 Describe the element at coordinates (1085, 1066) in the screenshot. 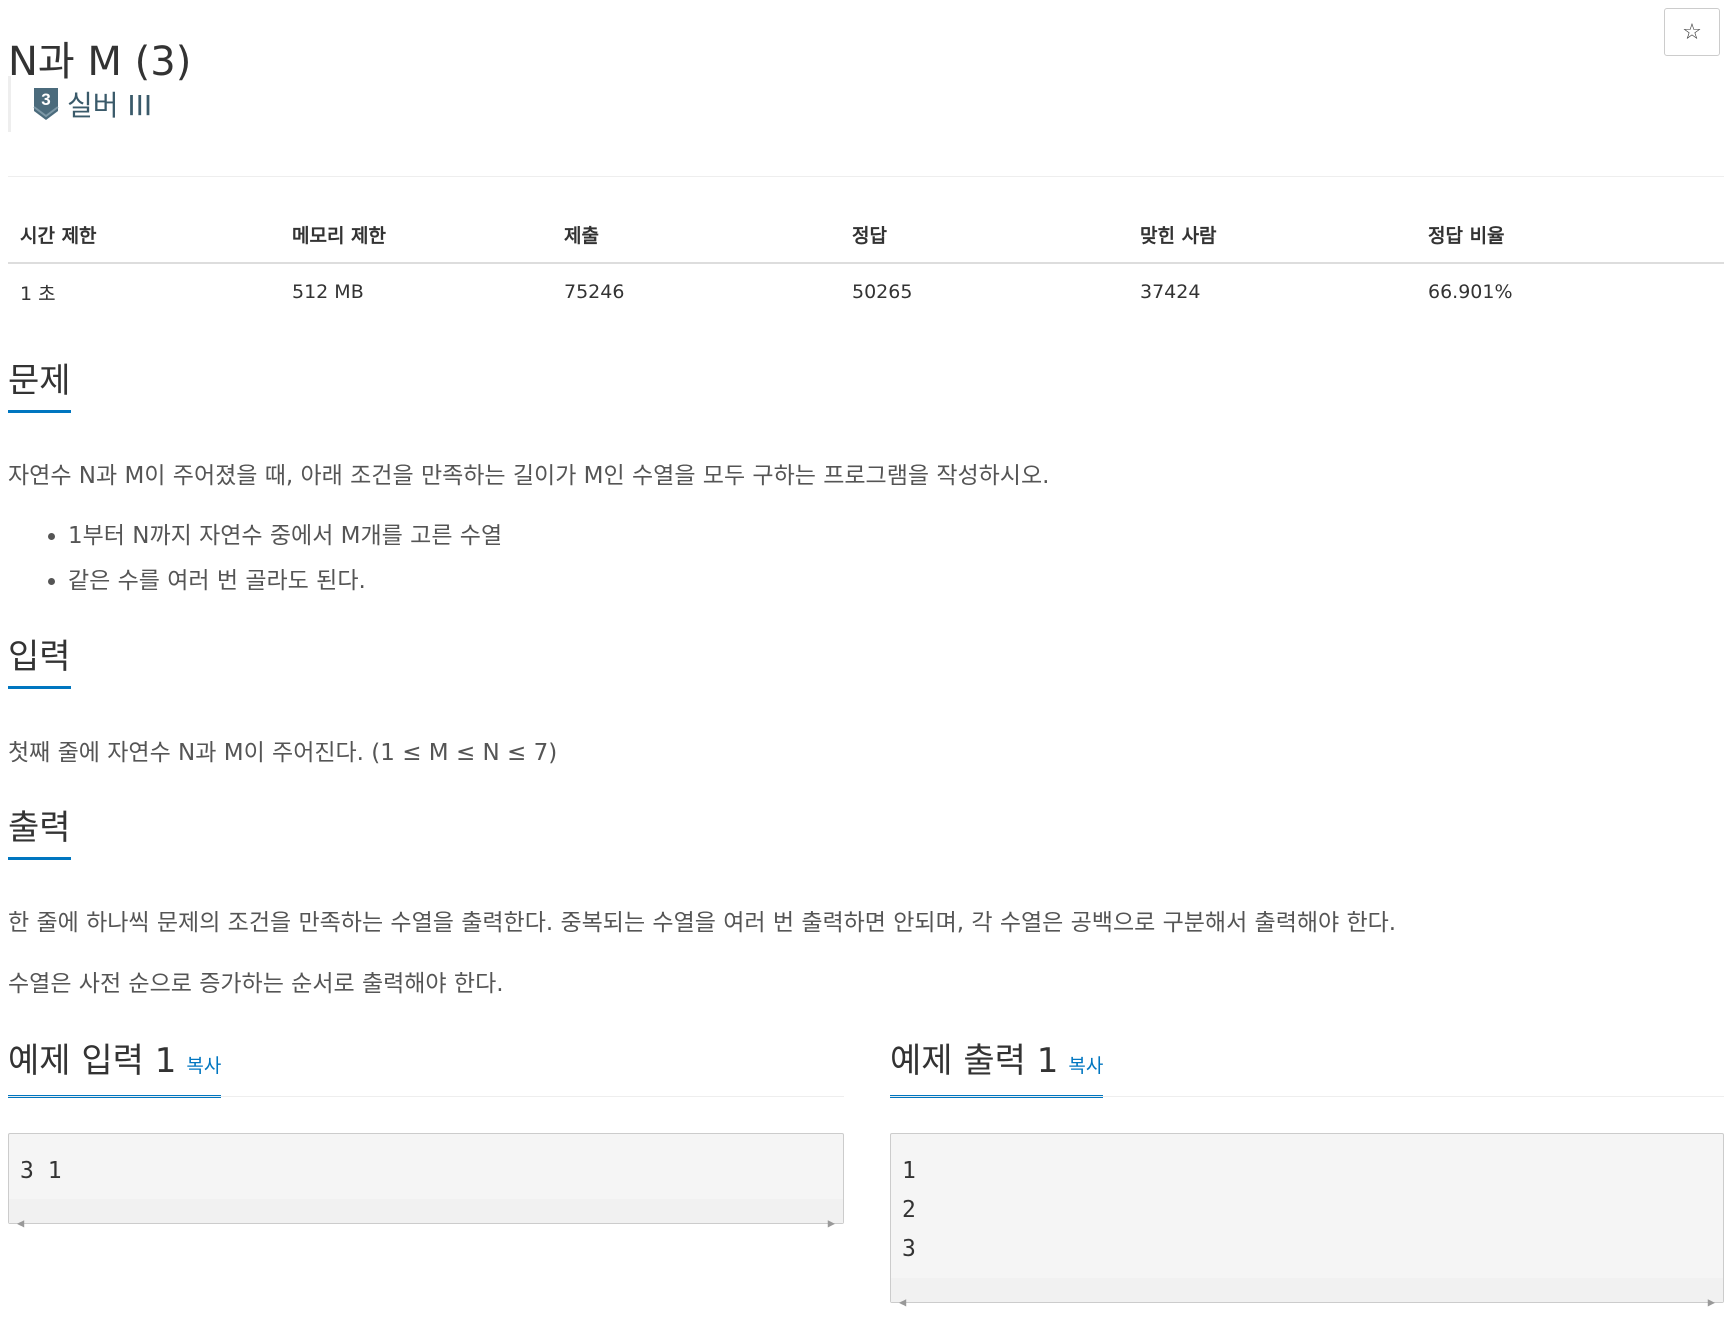

I see `copy-sample-output-button: 복사` at that location.